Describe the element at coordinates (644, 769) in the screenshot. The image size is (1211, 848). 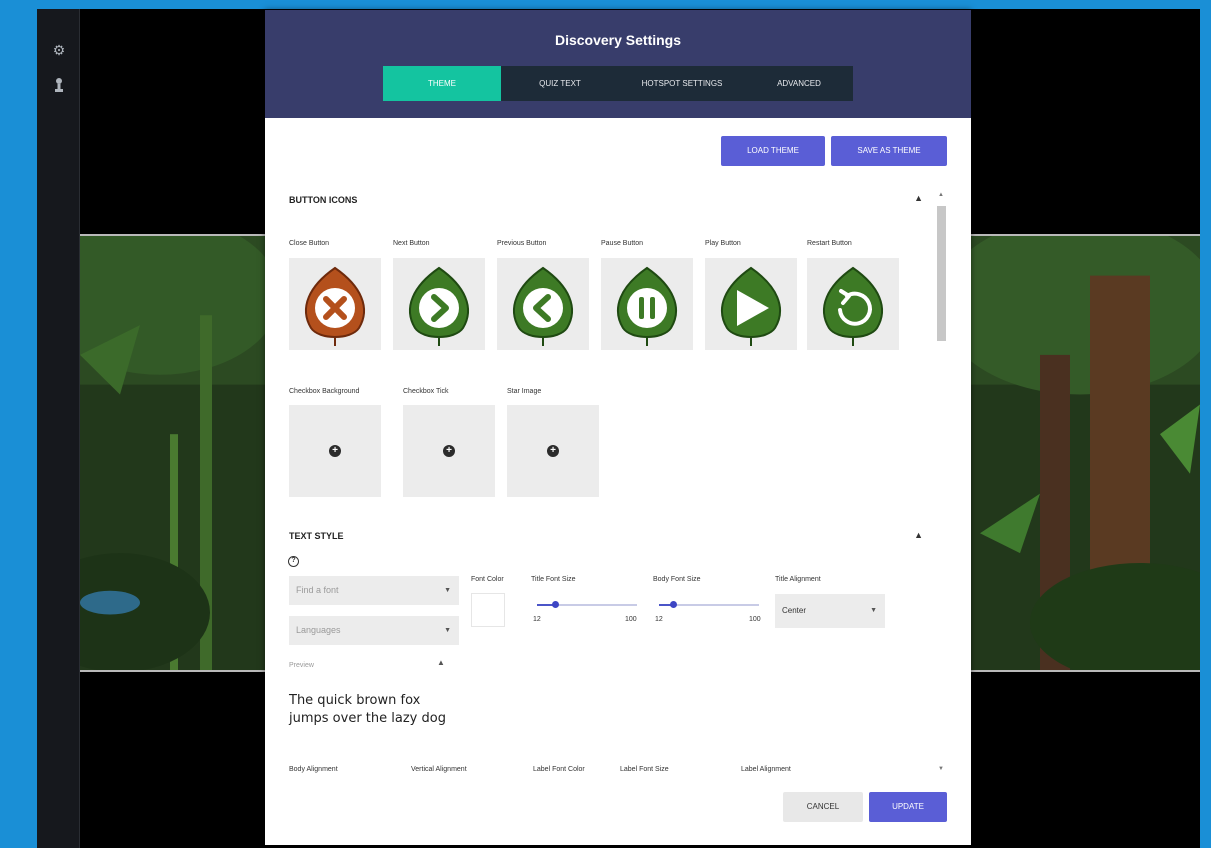
I see `label-font-size-label: Label Font Size` at that location.